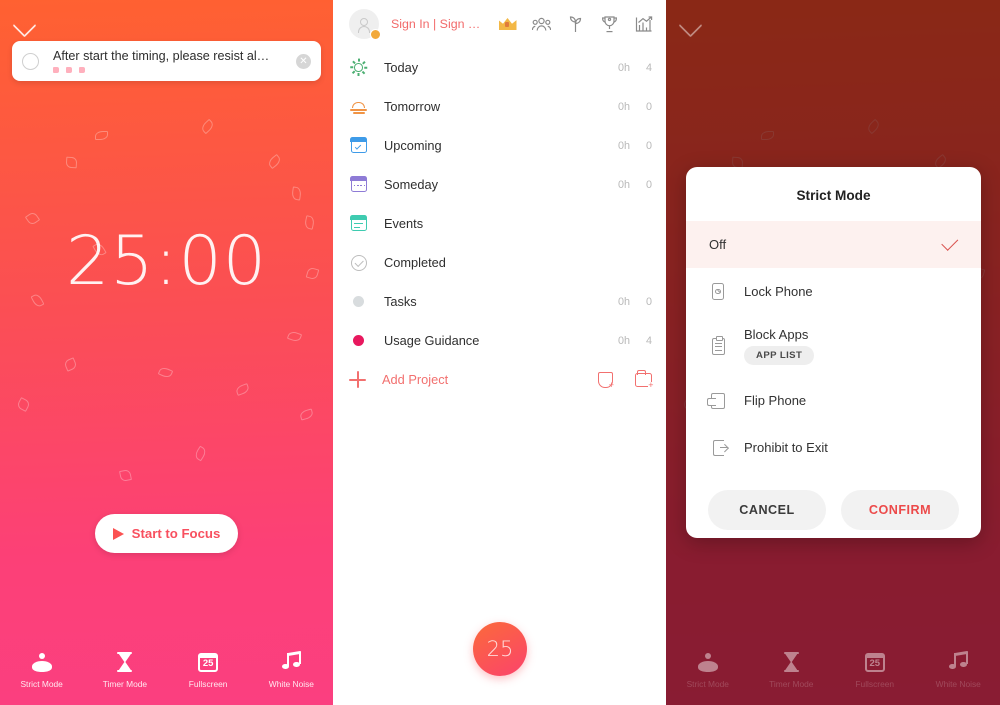  What do you see at coordinates (644, 379) in the screenshot?
I see `add-folder-icon: +` at bounding box center [644, 379].